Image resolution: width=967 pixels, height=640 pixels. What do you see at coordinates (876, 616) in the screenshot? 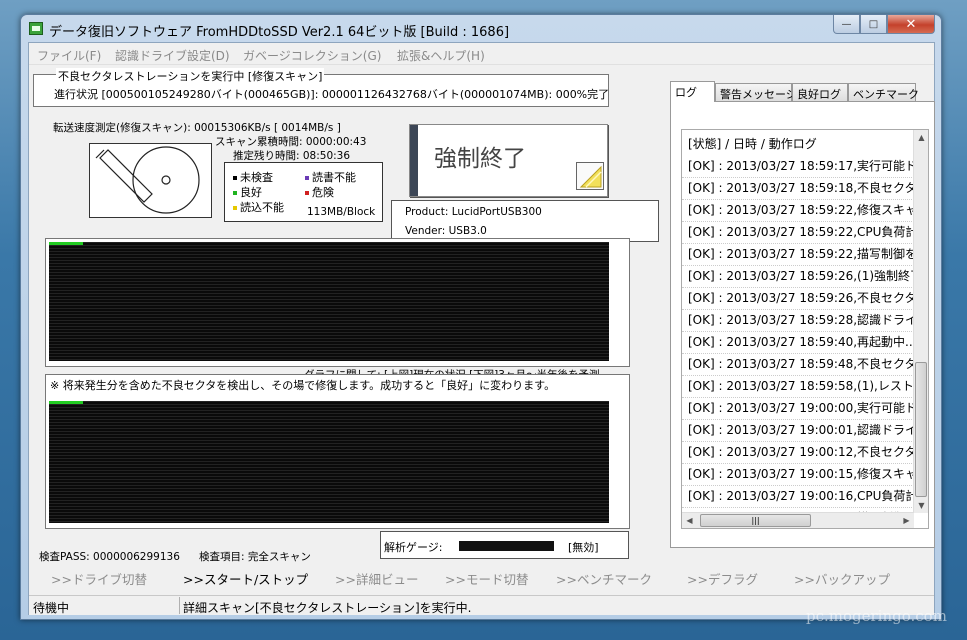
I see `watermark: pc.mogeringo.com` at bounding box center [876, 616].